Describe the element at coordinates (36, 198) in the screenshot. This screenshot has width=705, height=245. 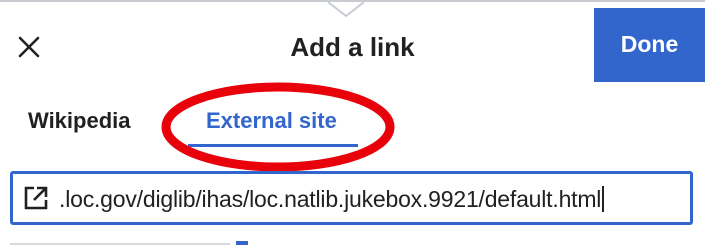
I see `external-link-icon` at that location.